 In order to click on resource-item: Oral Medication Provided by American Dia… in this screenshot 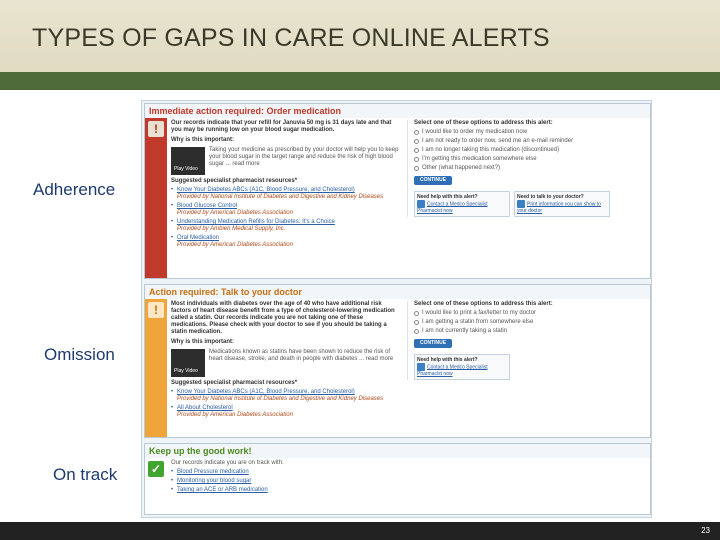, I will do `click(286, 242)`.